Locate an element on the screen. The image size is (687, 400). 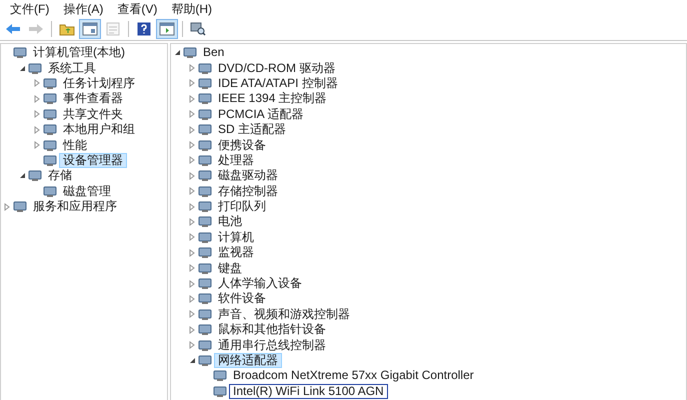
tree-item: 系统工具 is located at coordinates (72, 68).